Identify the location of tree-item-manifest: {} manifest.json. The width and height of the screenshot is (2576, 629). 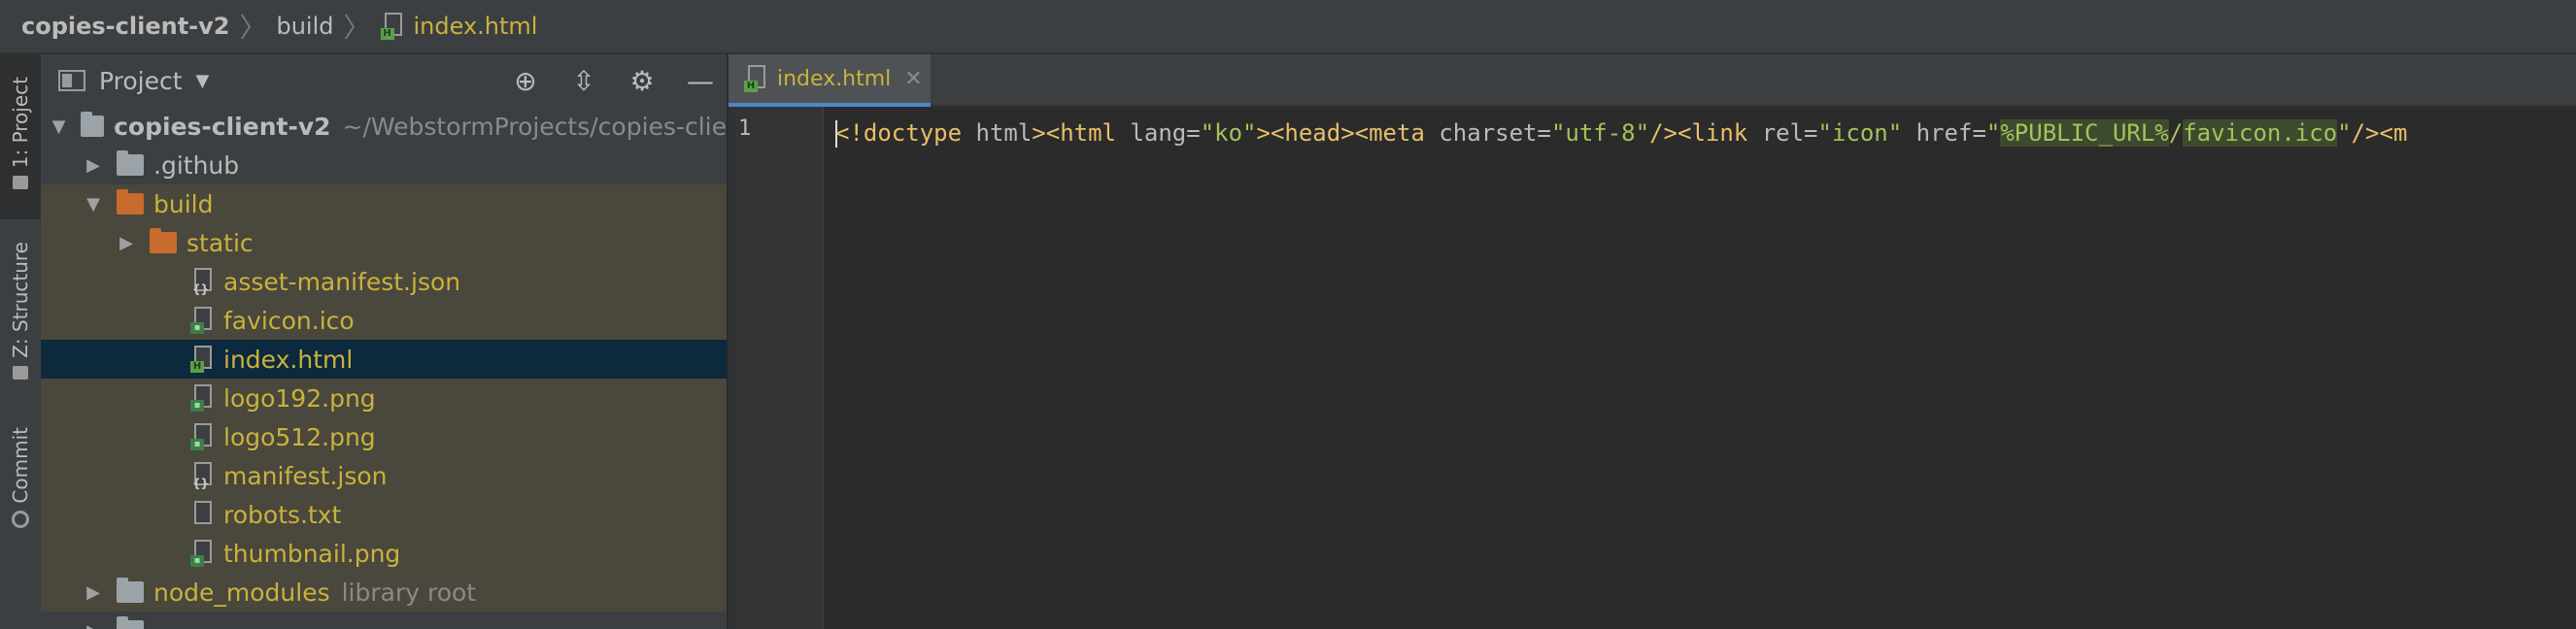
(384, 475).